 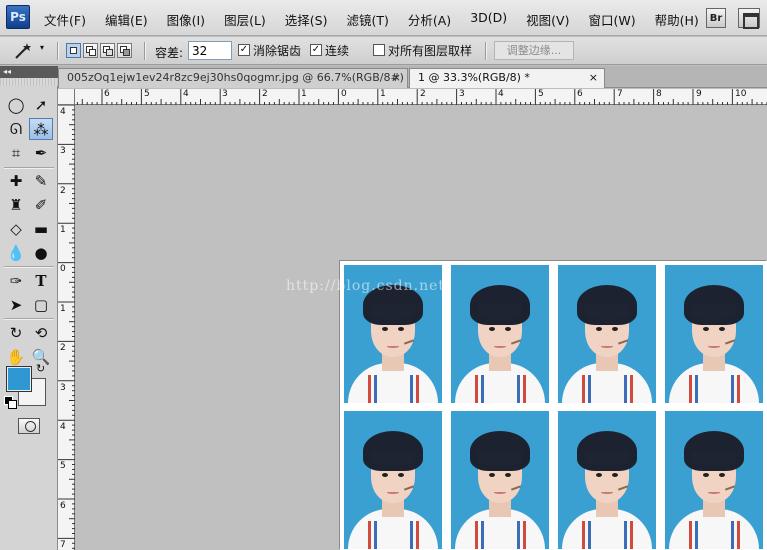 What do you see at coordinates (16, 105) in the screenshot?
I see `elliptical-marquee-tool-icon: ◯` at bounding box center [16, 105].